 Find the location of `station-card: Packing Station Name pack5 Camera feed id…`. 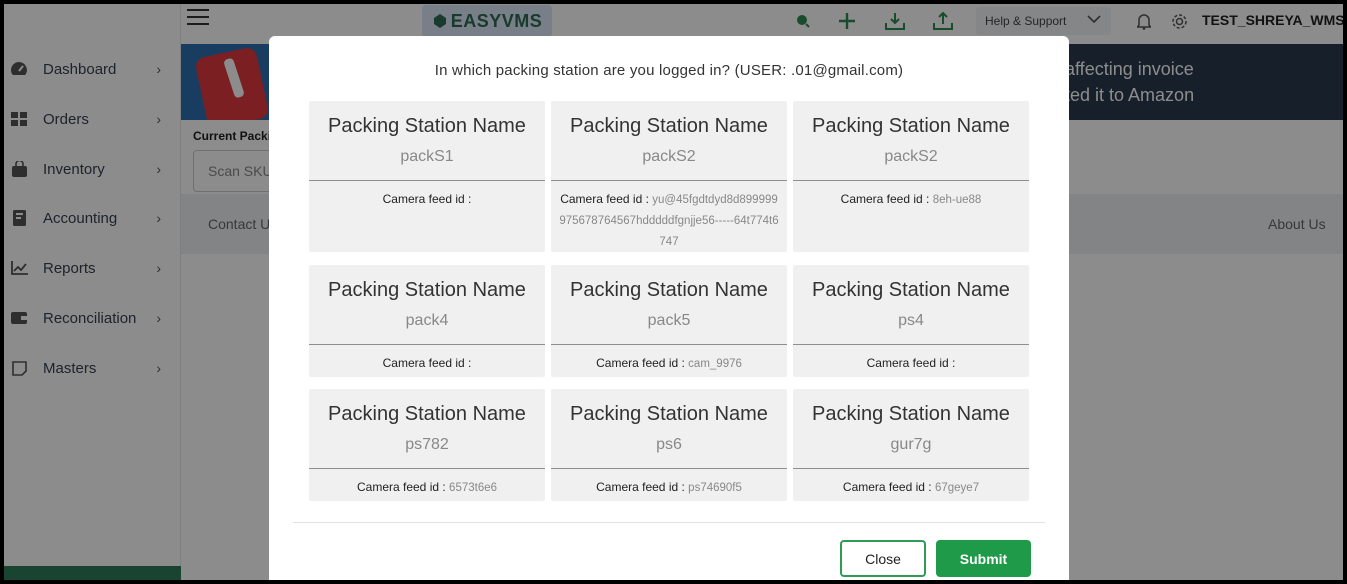

station-card: Packing Station Name pack5 Camera feed id… is located at coordinates (669, 321).